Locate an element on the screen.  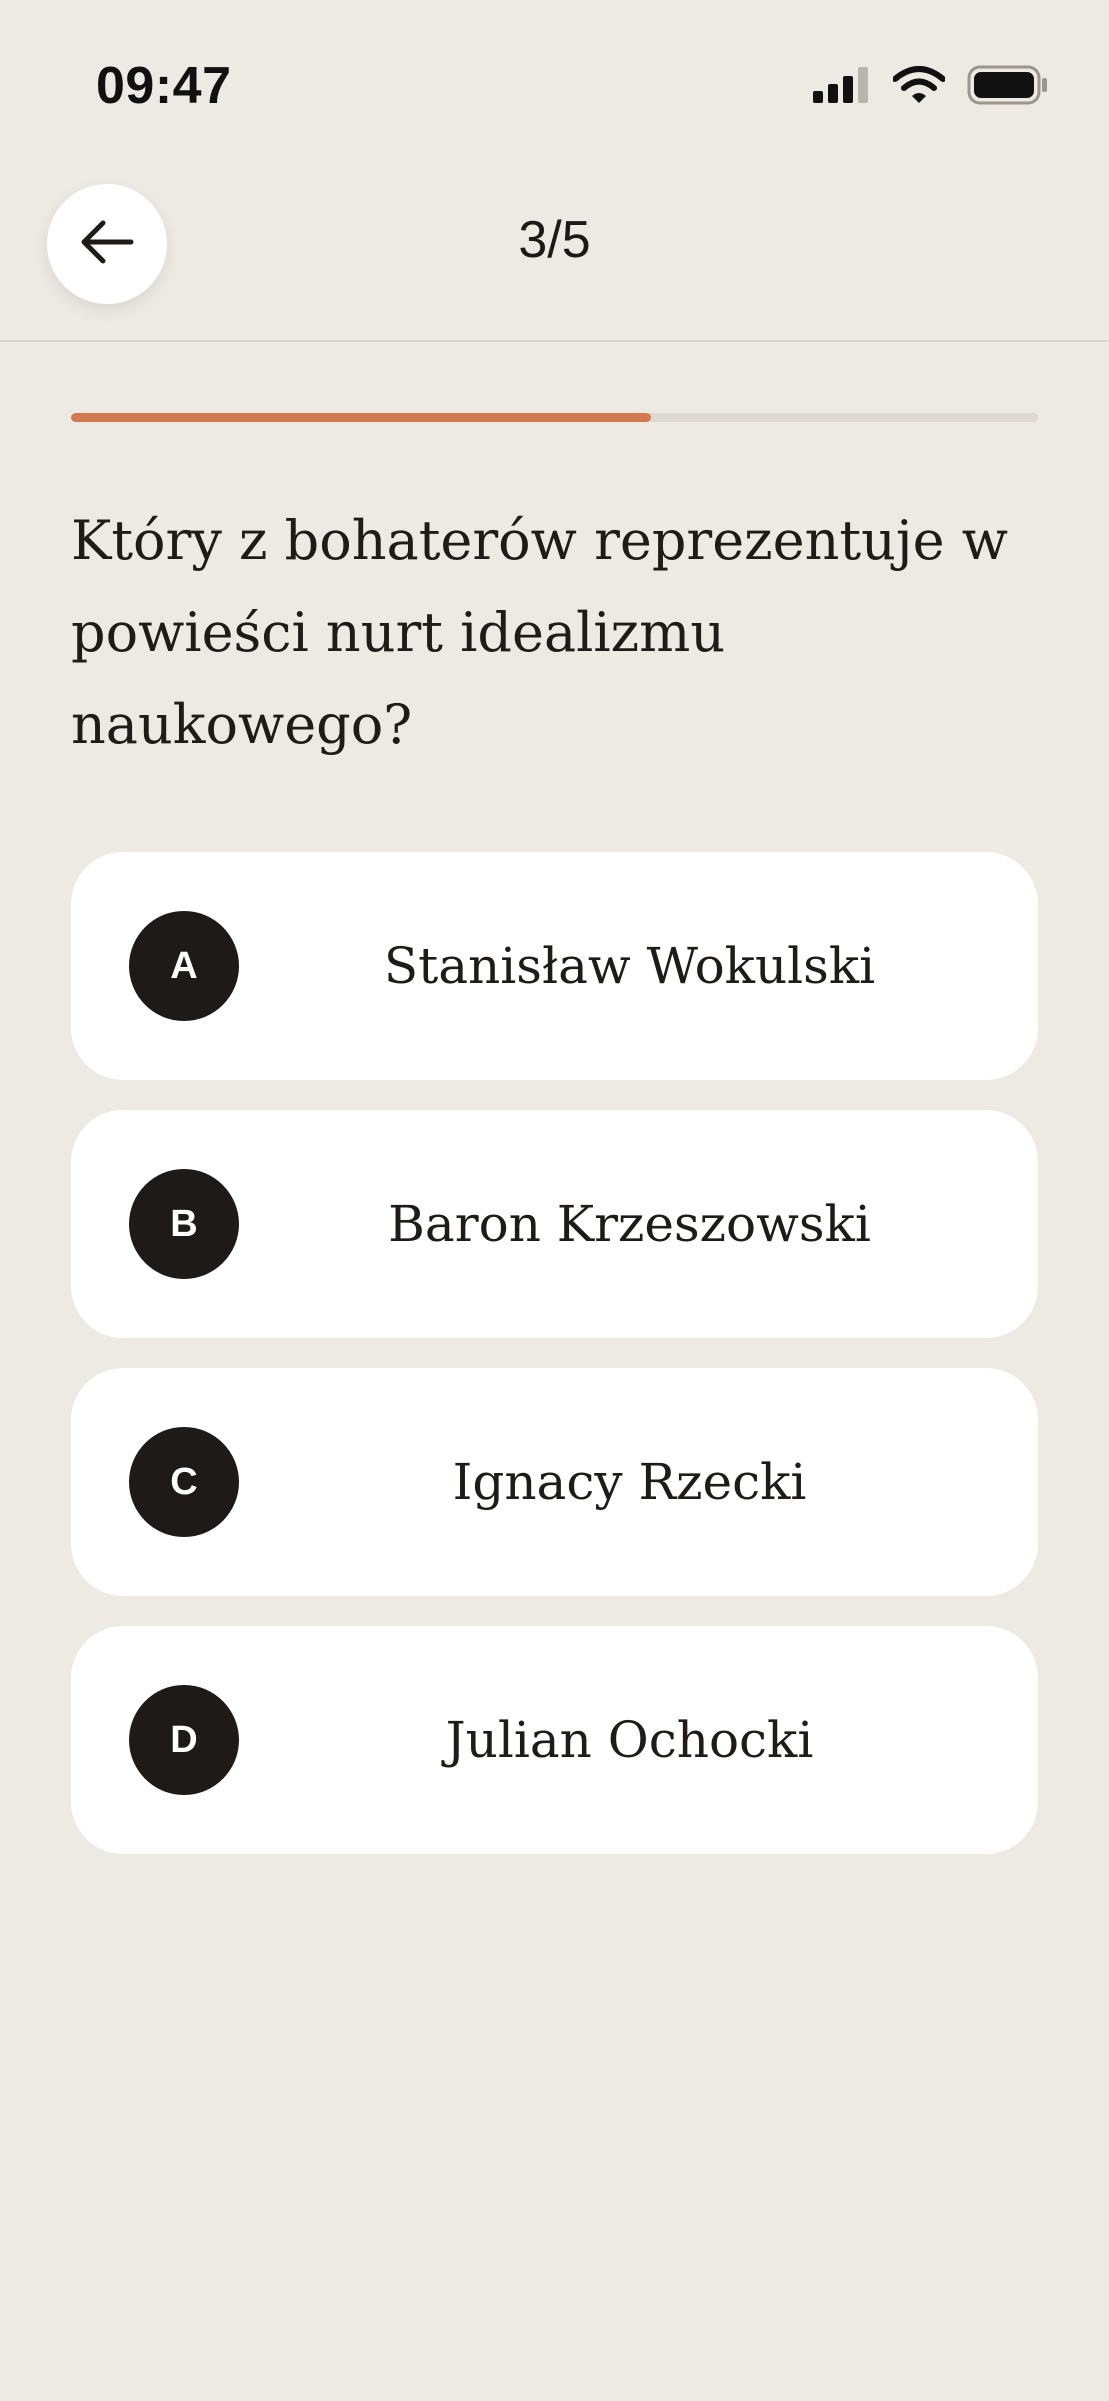
answer-option-b: B Baron Krzeszowski is located at coordinates (554, 1224).